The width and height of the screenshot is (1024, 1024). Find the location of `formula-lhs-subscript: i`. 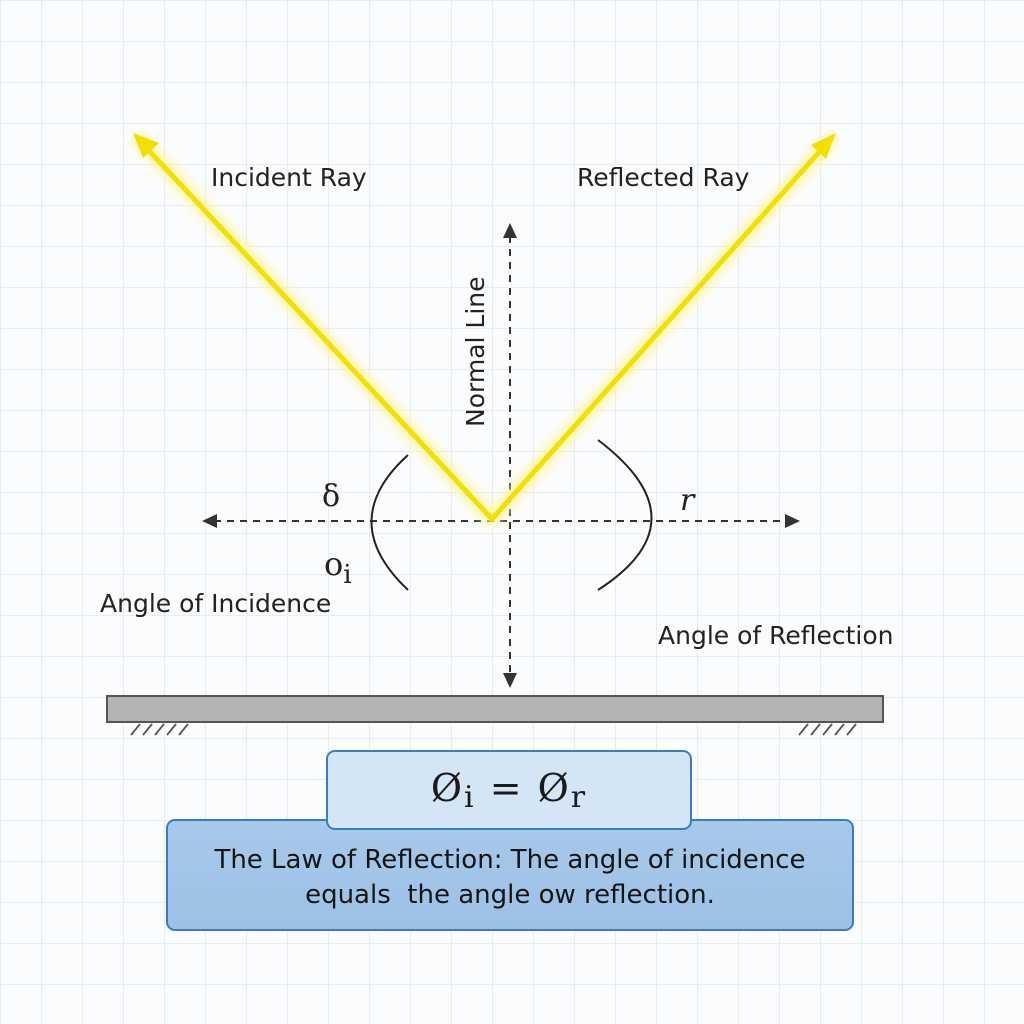

formula-lhs-subscript: i is located at coordinates (470, 797).